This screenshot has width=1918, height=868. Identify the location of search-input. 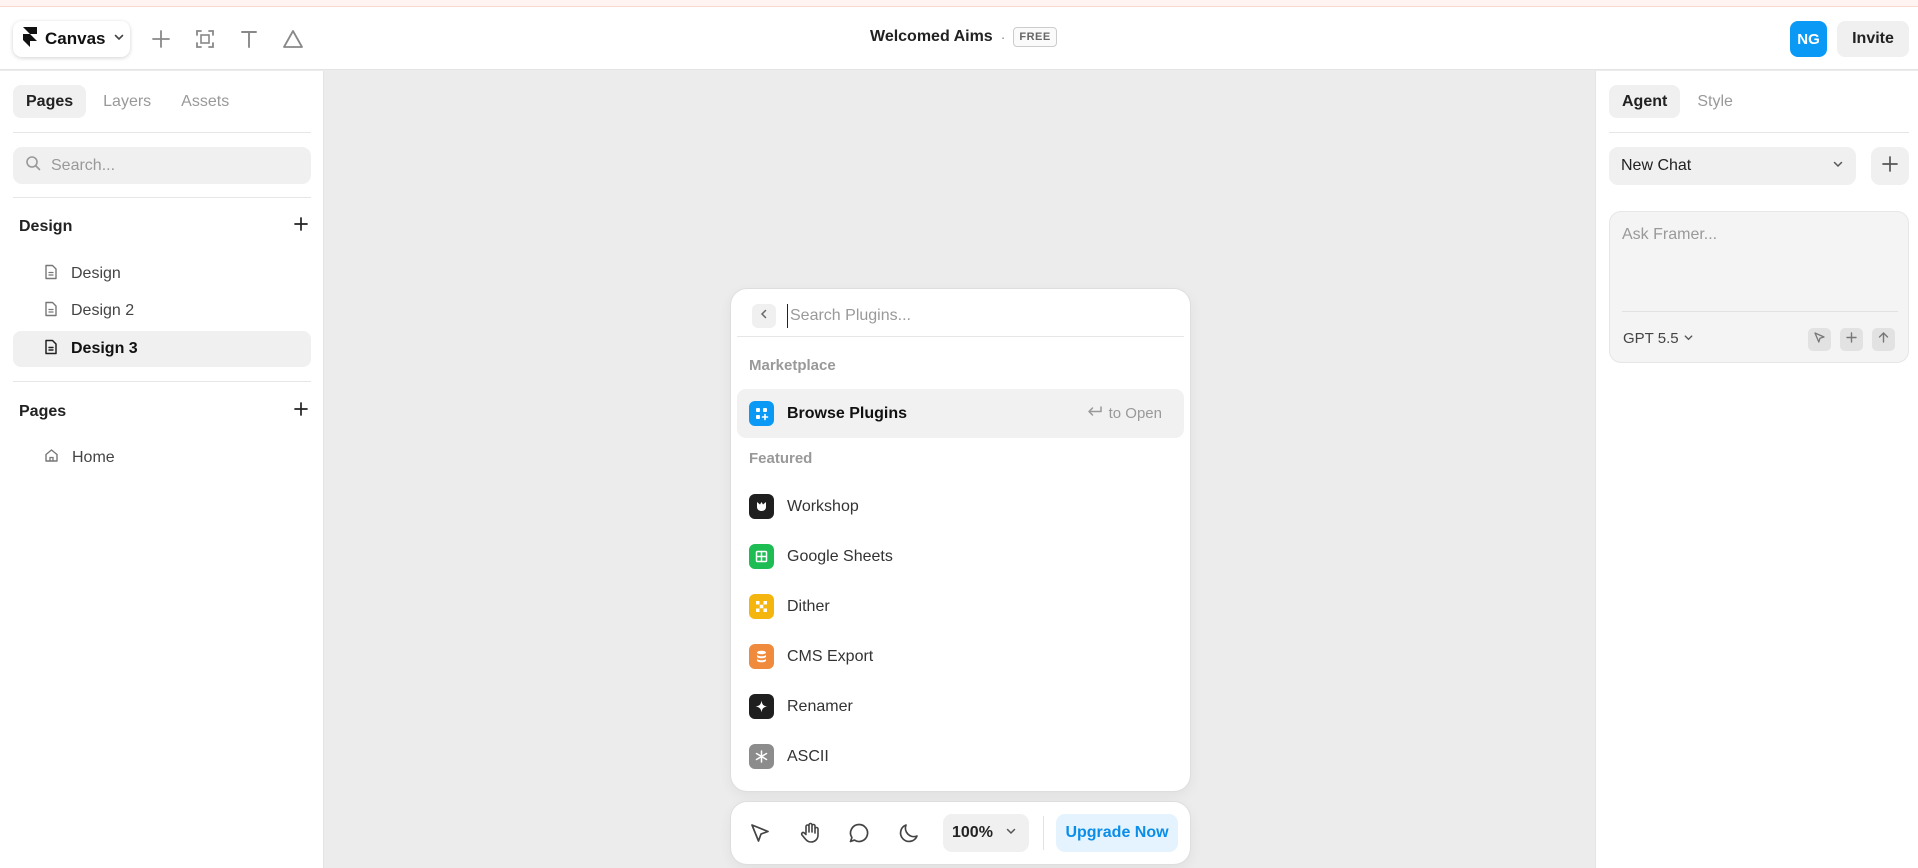
(171, 165).